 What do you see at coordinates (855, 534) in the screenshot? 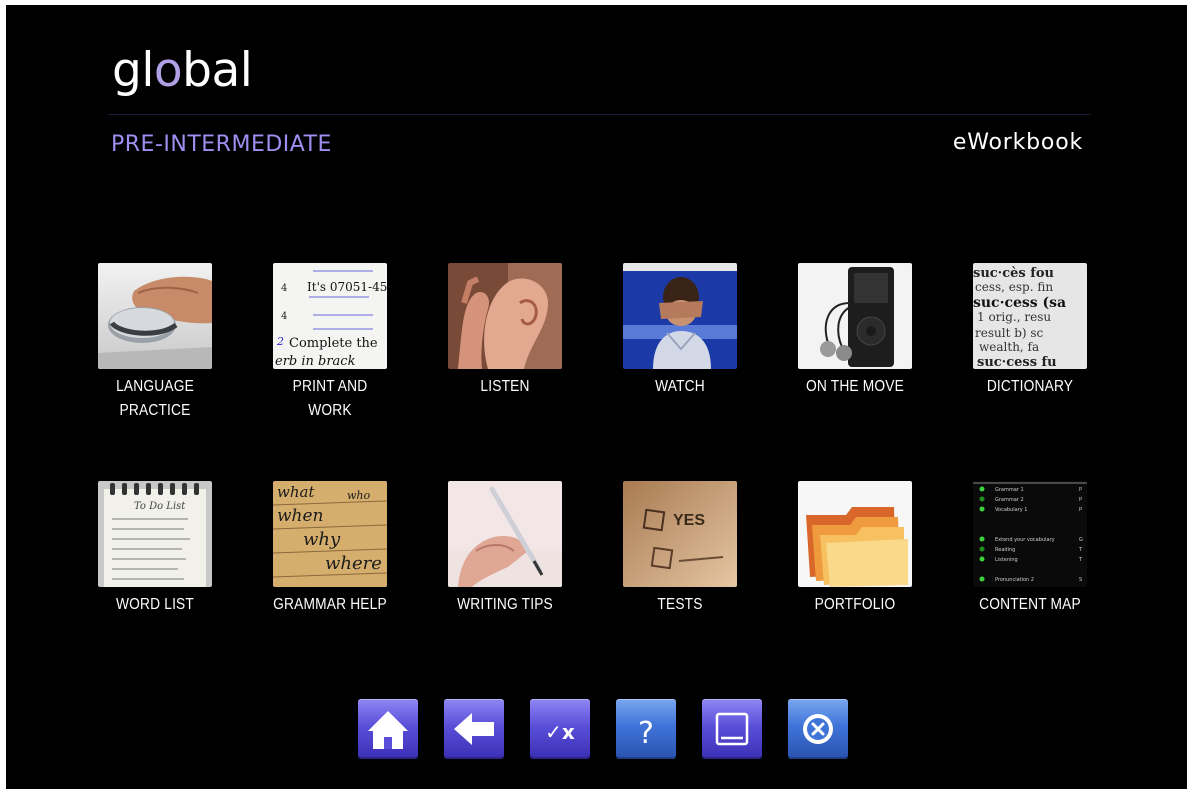
I see `folders-photo` at bounding box center [855, 534].